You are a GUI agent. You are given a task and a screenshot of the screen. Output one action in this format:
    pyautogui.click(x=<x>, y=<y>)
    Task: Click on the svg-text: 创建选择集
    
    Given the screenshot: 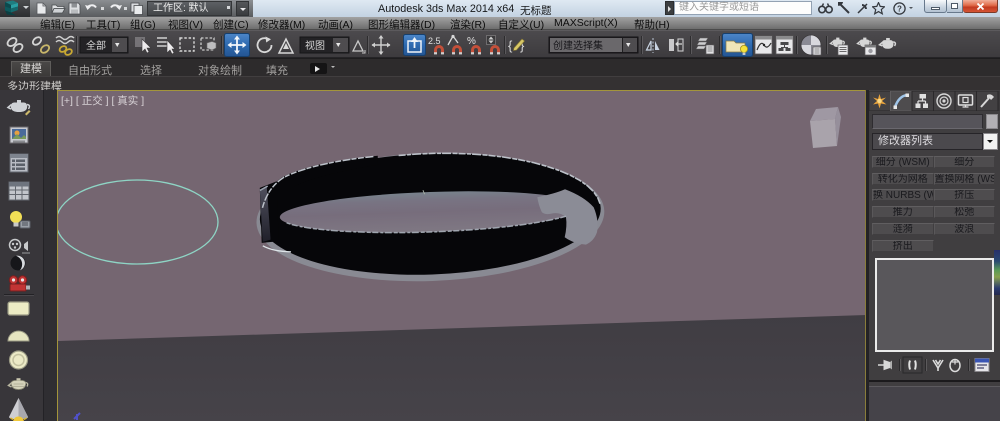 What is the action you would take?
    pyautogui.click(x=578, y=45)
    